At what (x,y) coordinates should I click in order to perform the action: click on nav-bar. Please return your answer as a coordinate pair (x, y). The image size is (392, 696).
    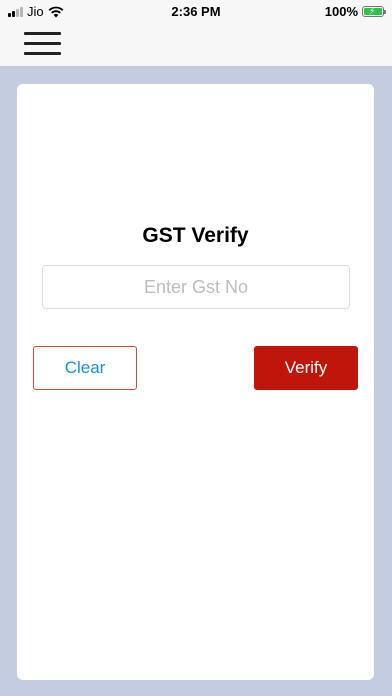
    Looking at the image, I should click on (196, 44).